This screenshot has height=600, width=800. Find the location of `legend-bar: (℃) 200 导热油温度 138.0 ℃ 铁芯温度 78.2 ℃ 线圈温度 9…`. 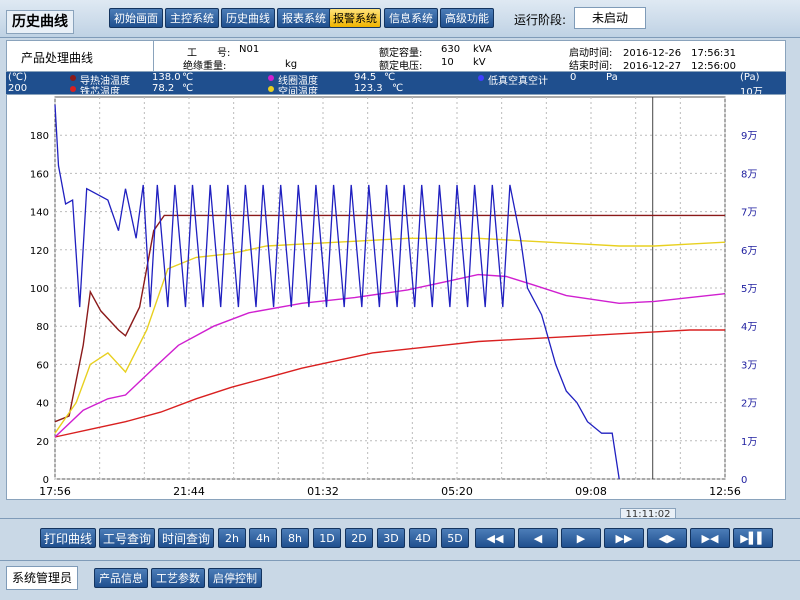

legend-bar: (℃) 200 导热油温度 138.0 ℃ 铁芯温度 78.2 ℃ 线圈温度 9… is located at coordinates (396, 85).